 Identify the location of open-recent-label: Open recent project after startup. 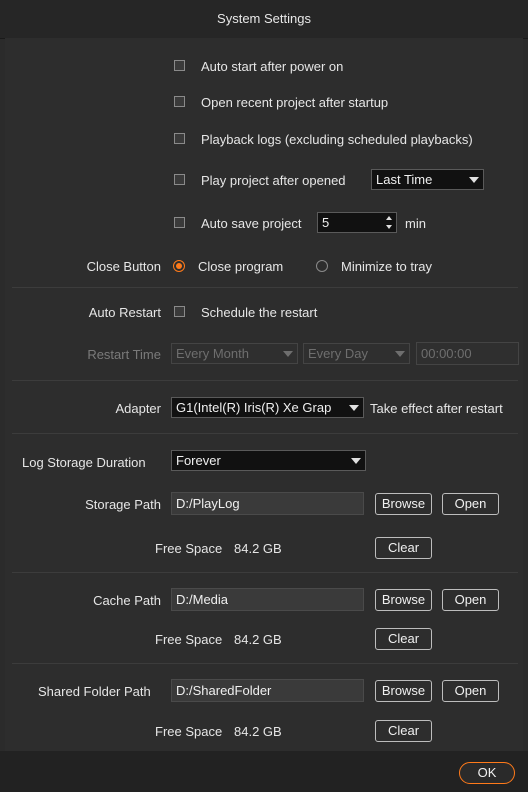
(295, 102).